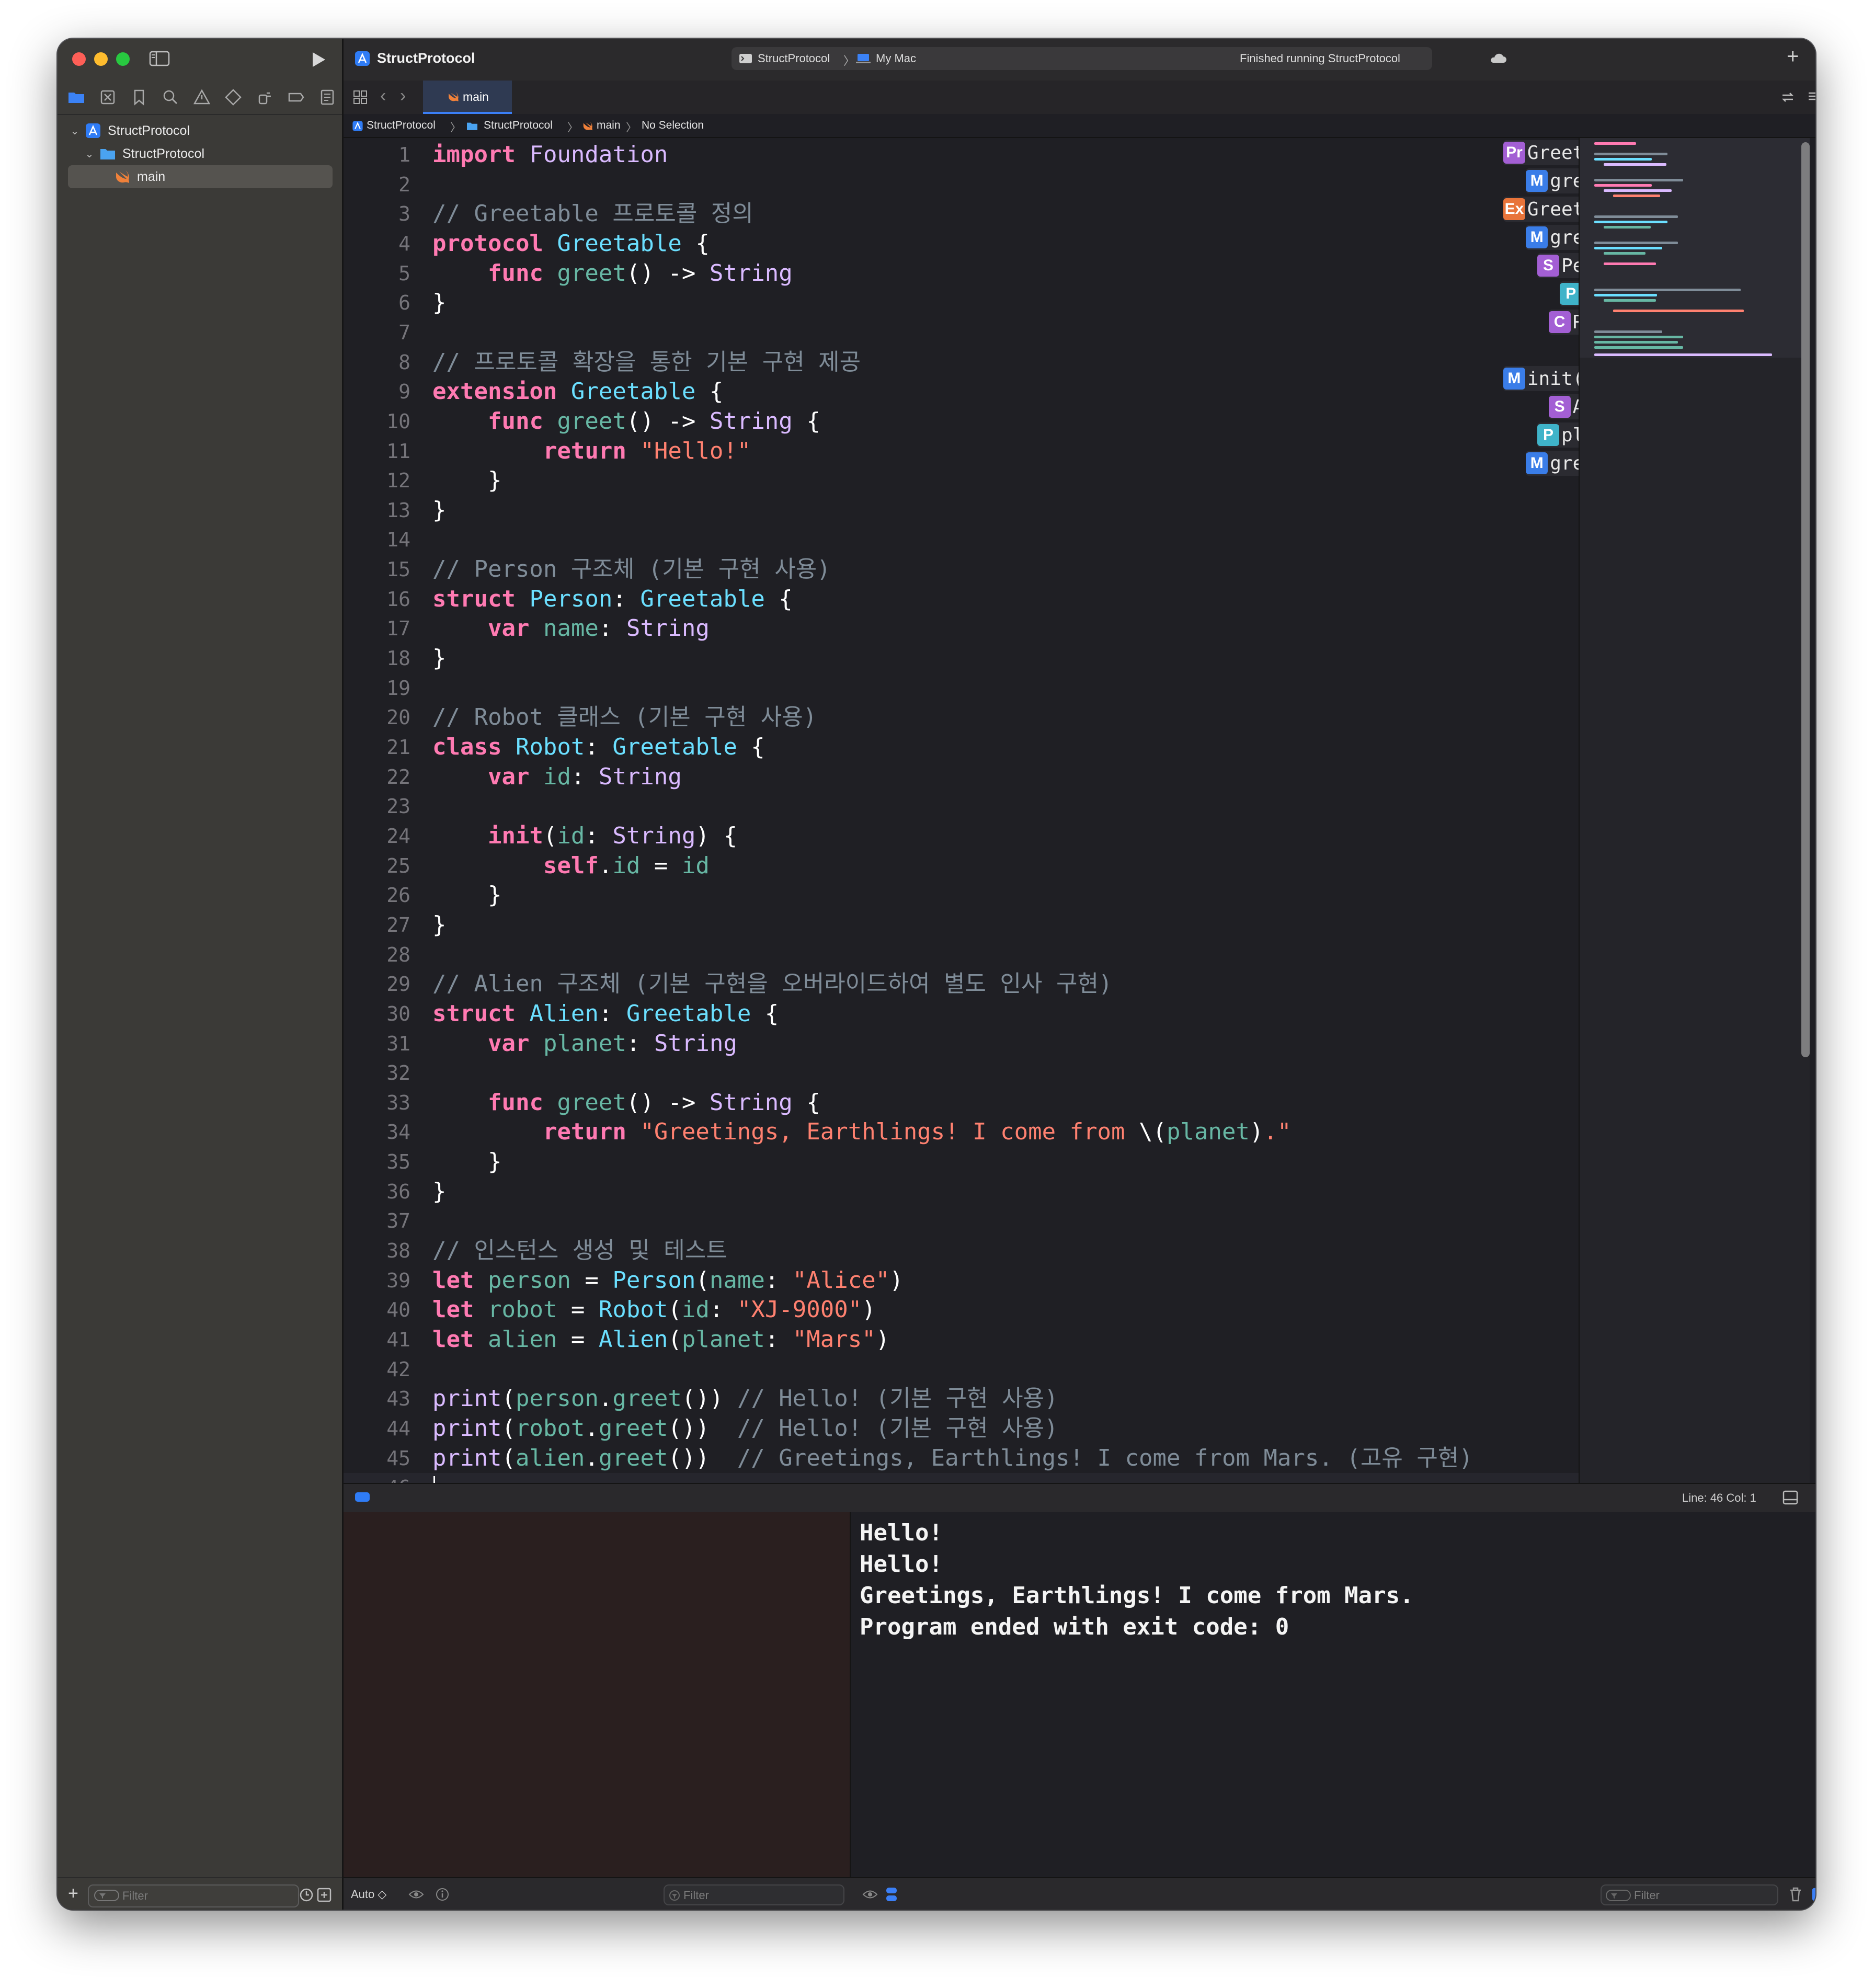  I want to click on code-line: 7, so click(961, 332).